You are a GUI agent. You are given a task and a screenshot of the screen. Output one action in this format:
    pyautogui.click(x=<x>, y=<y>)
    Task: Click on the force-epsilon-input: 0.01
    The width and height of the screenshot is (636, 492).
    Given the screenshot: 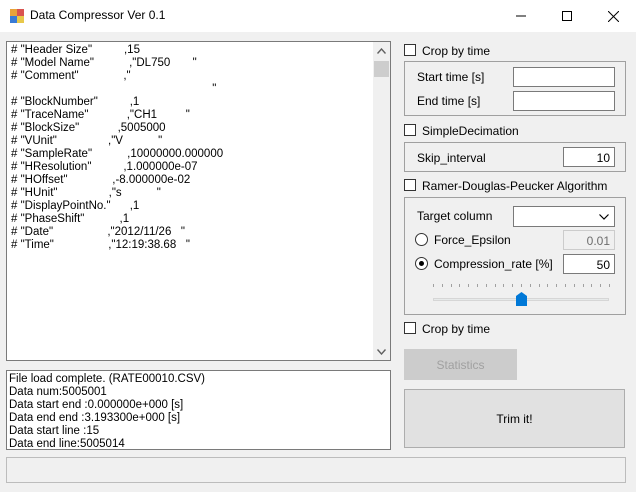 What is the action you would take?
    pyautogui.click(x=589, y=240)
    